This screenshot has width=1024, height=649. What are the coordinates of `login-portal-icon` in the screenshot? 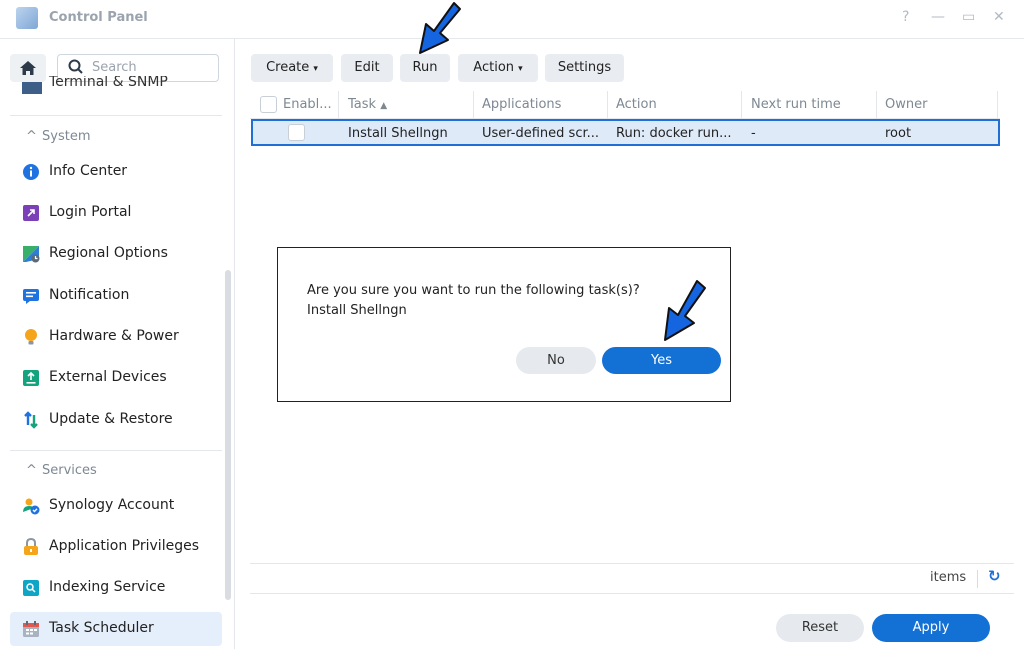 It's located at (31, 213).